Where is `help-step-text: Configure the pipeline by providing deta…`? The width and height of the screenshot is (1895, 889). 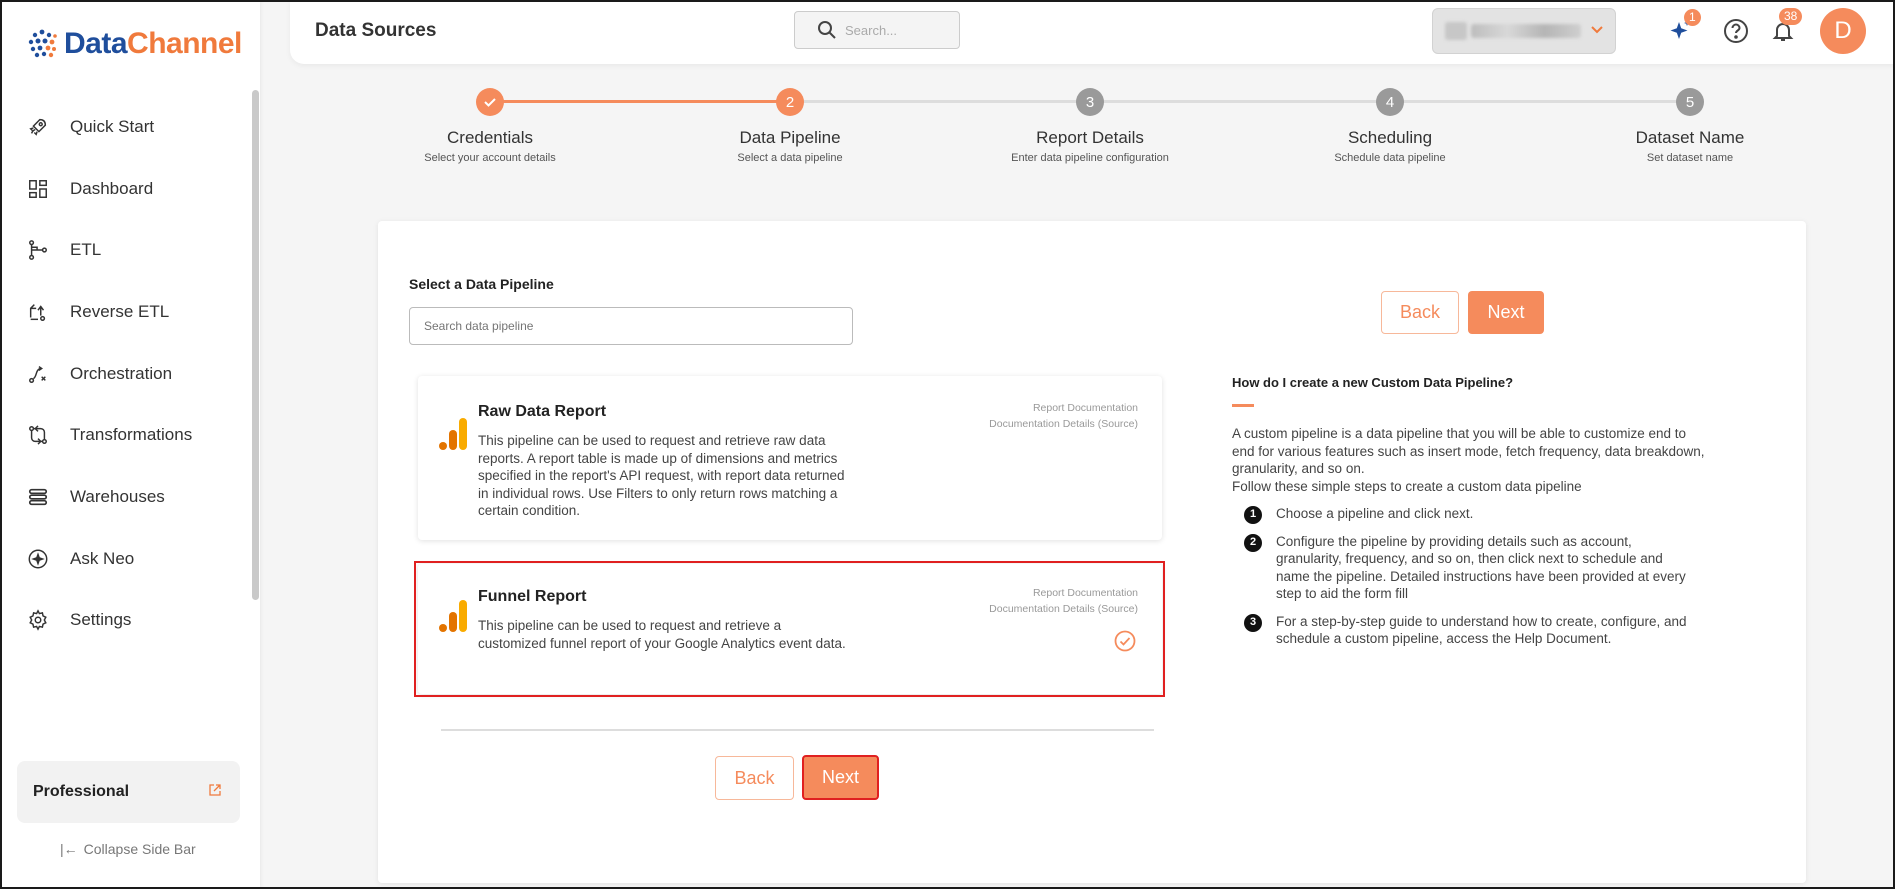
help-step-text: Configure the pipeline by providing deta… is located at coordinates (1481, 567).